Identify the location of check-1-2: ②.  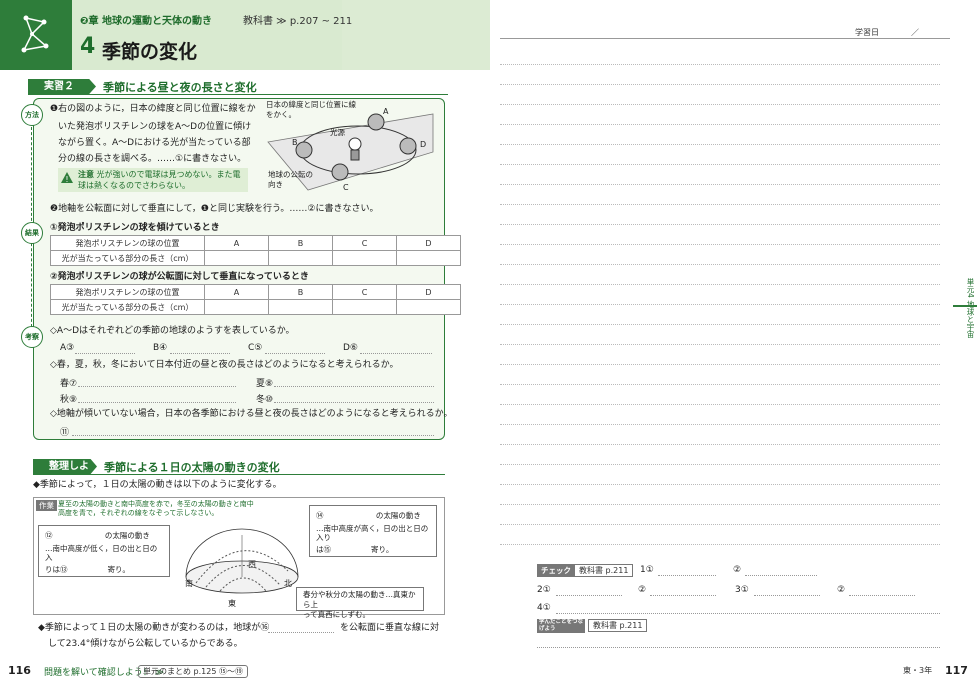
(737, 570).